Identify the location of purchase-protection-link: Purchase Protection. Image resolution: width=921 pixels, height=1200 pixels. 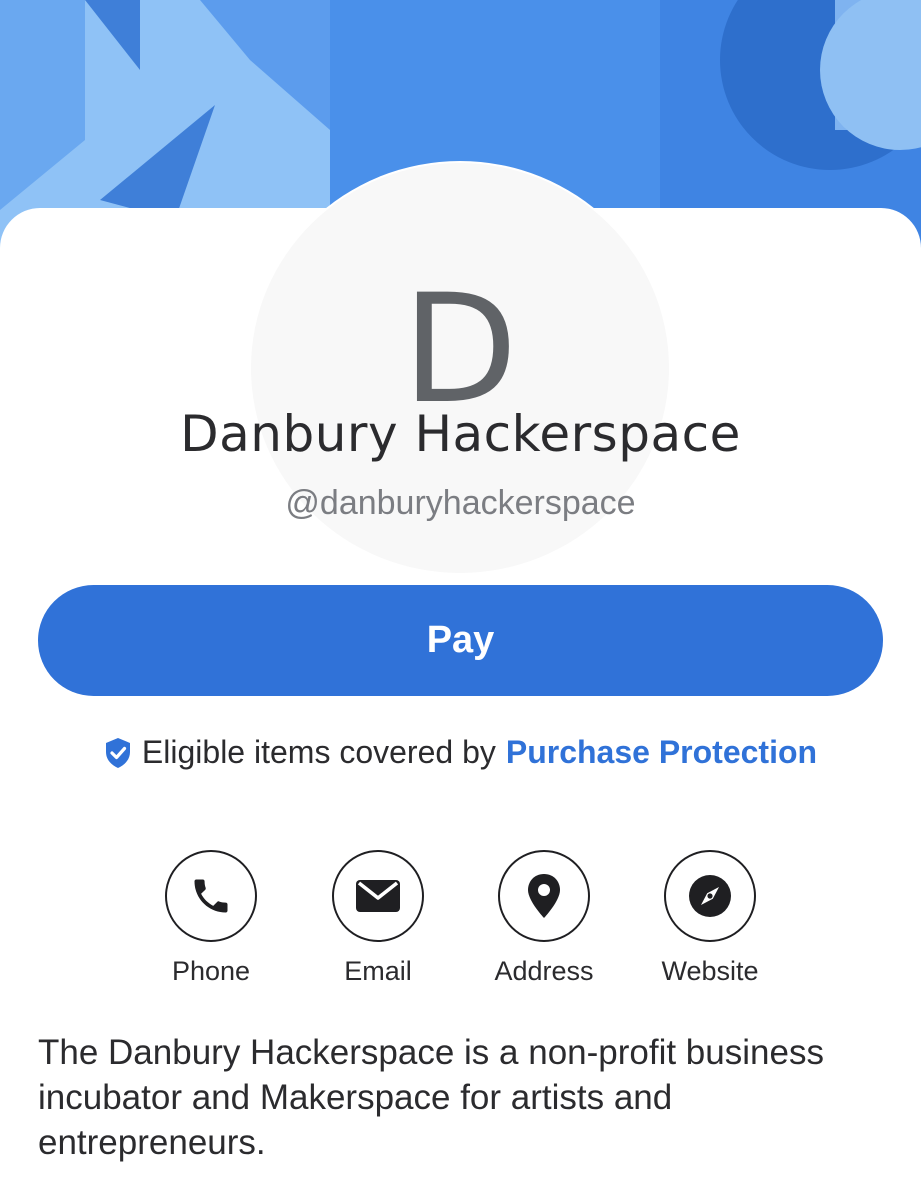
(661, 752).